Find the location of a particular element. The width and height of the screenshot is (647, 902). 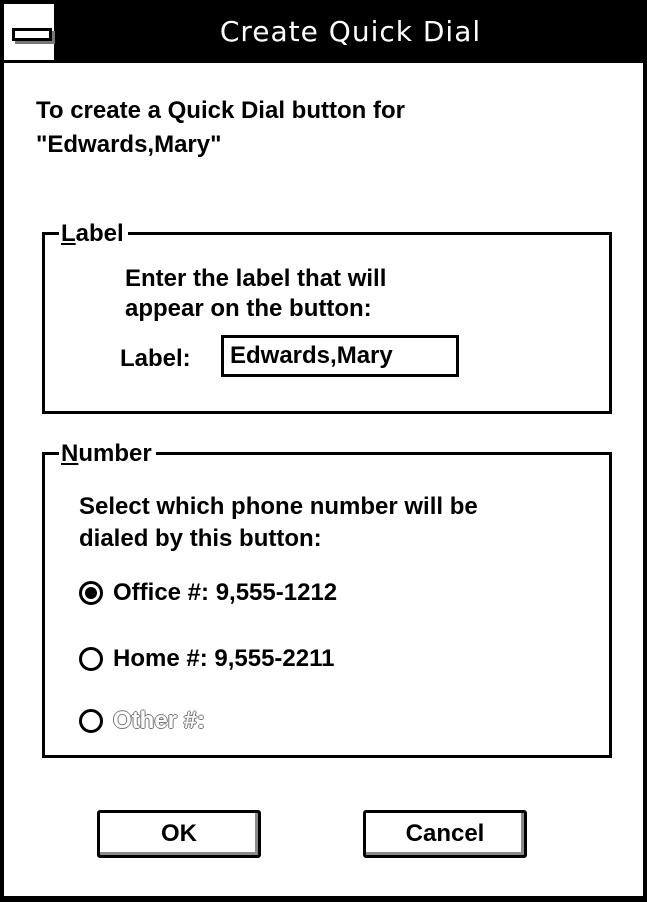

radio-button-checked-icon is located at coordinates (91, 593).